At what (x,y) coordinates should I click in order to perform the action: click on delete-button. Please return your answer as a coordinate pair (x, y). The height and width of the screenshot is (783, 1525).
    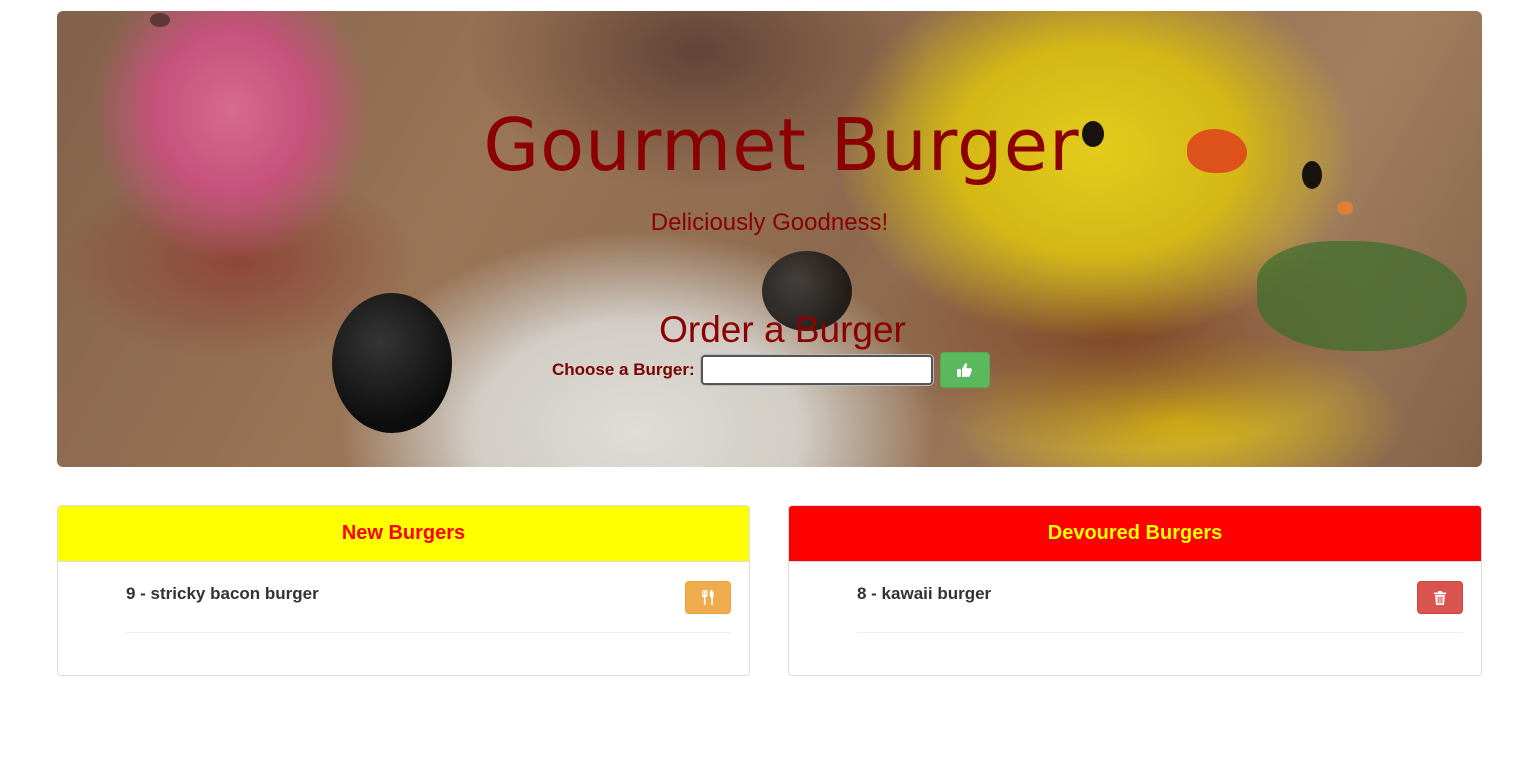
    Looking at the image, I should click on (1440, 597).